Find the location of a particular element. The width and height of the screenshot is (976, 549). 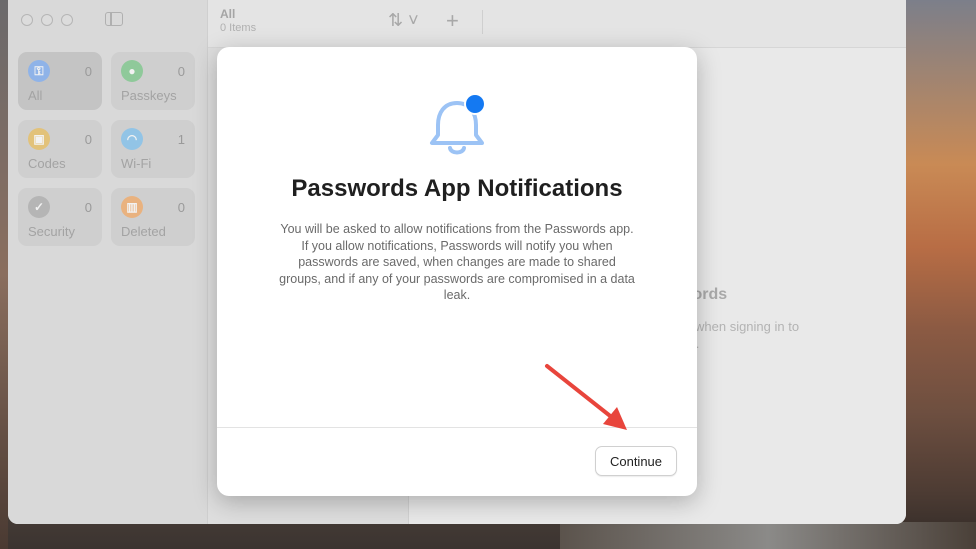

desktop-wallpaper-bottom is located at coordinates (768, 535).